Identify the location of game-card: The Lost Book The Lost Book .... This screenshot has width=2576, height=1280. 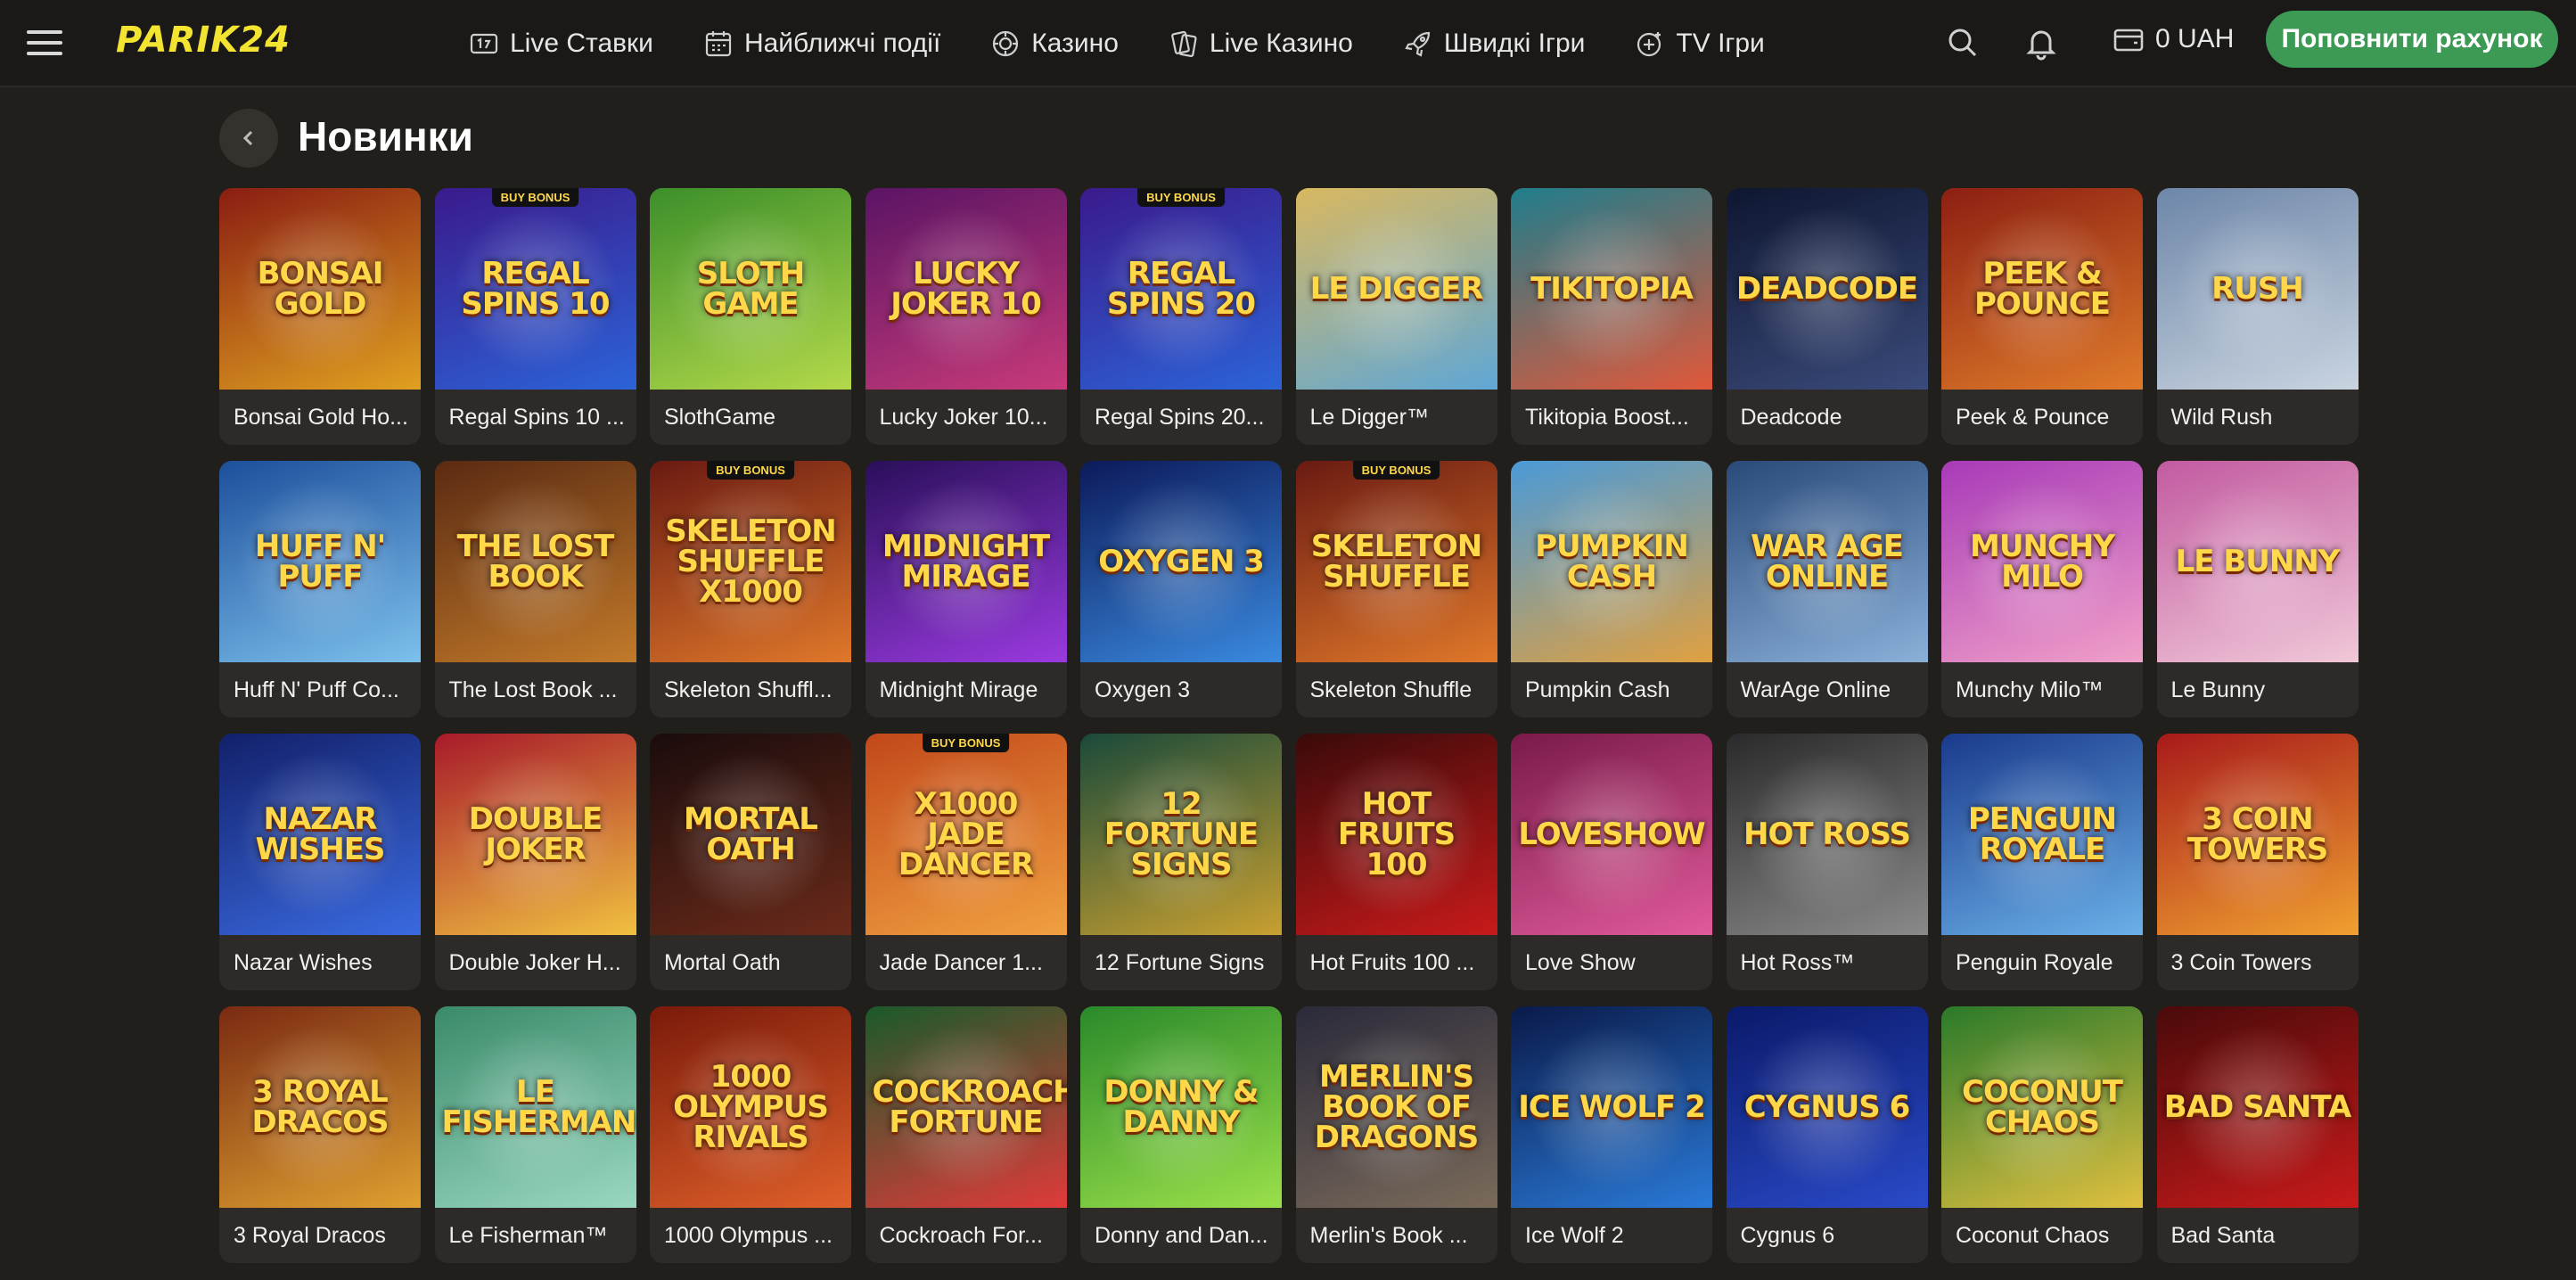
(535, 589).